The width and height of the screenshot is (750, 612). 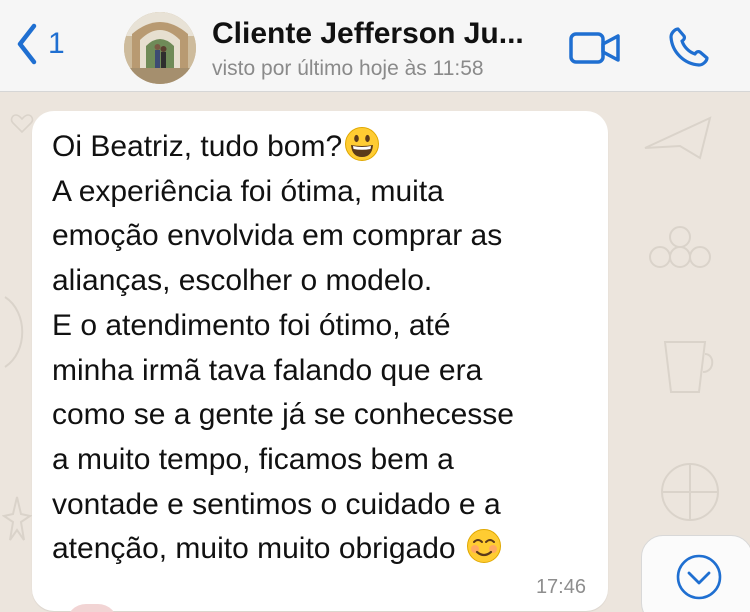 I want to click on message-line: a muito tempo, ficamos bem a, so click(x=253, y=459).